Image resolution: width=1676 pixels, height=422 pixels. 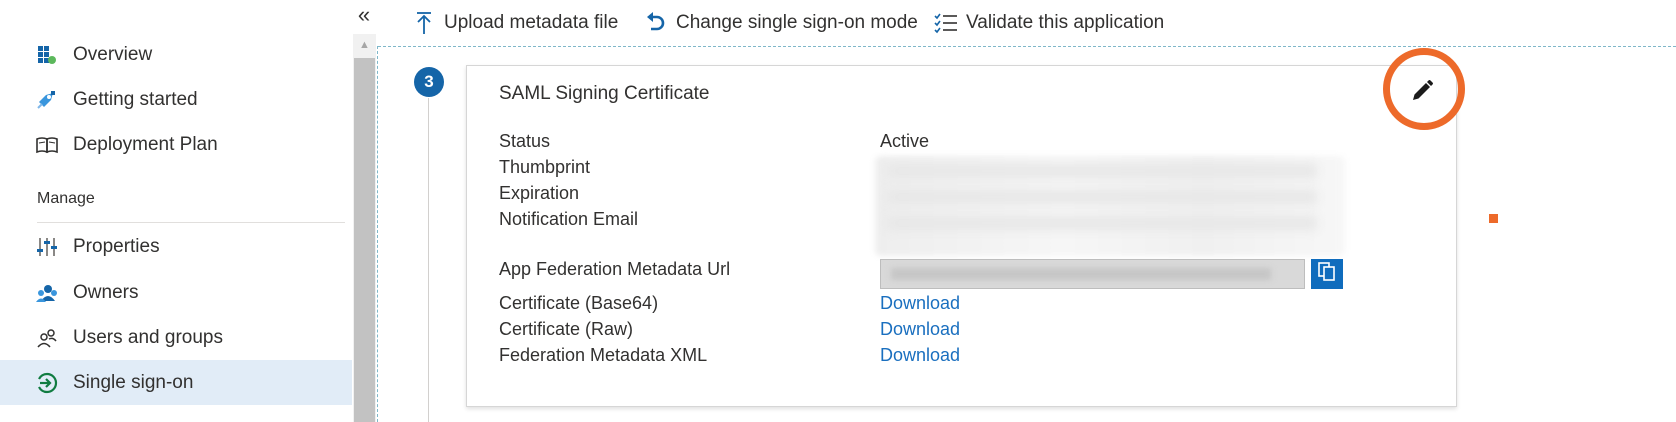 I want to click on sidebar-item-label: Owners, so click(x=106, y=292).